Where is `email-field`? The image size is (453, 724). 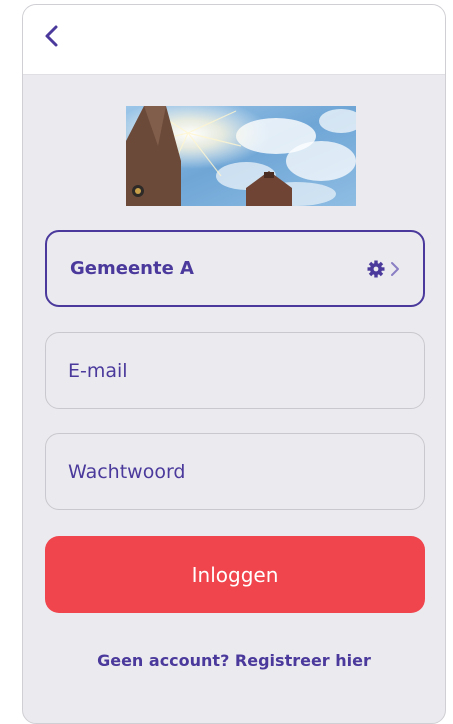 email-field is located at coordinates (235, 370).